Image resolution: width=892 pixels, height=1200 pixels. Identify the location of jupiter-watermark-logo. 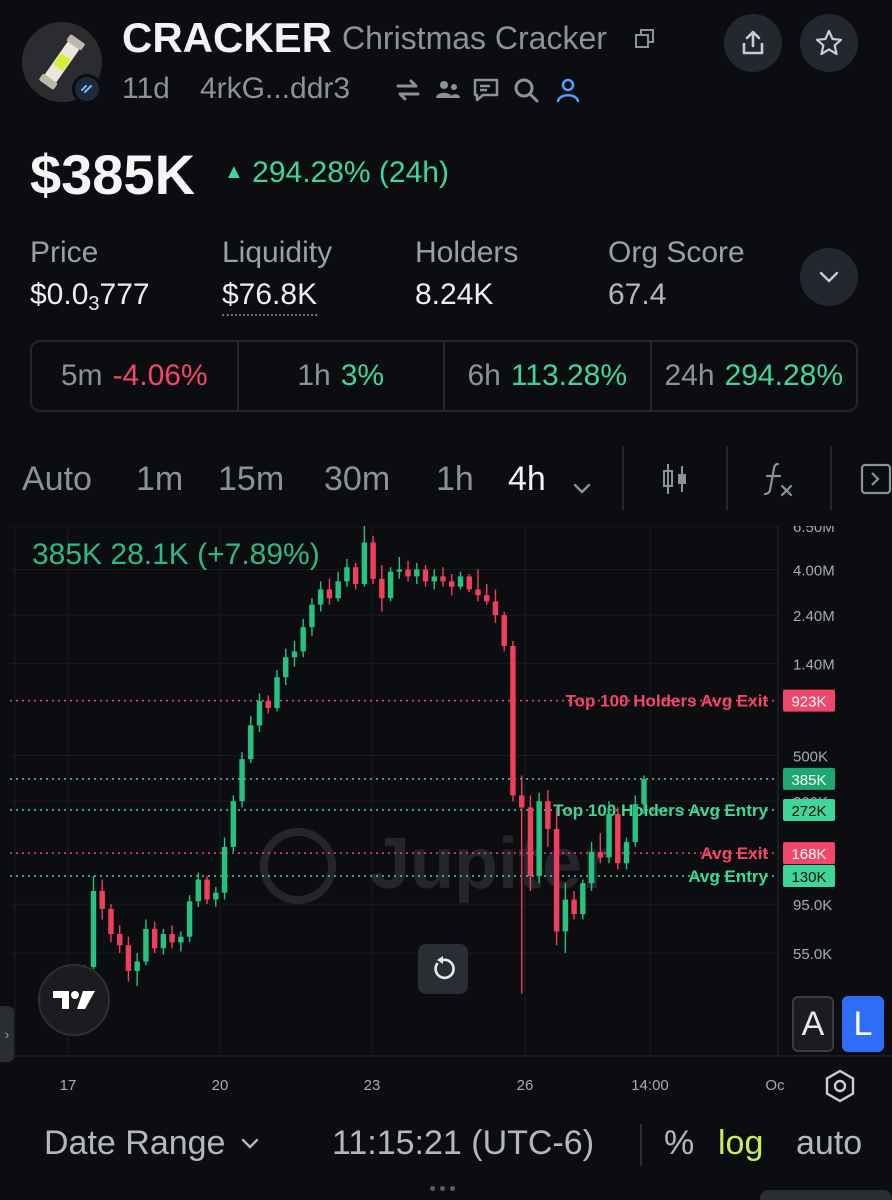
(298, 866).